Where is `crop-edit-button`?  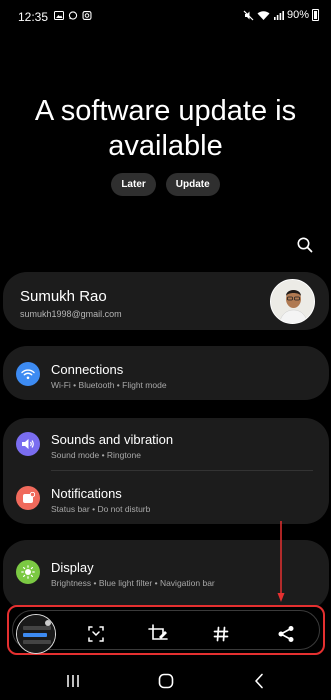 crop-edit-button is located at coordinates (158, 634).